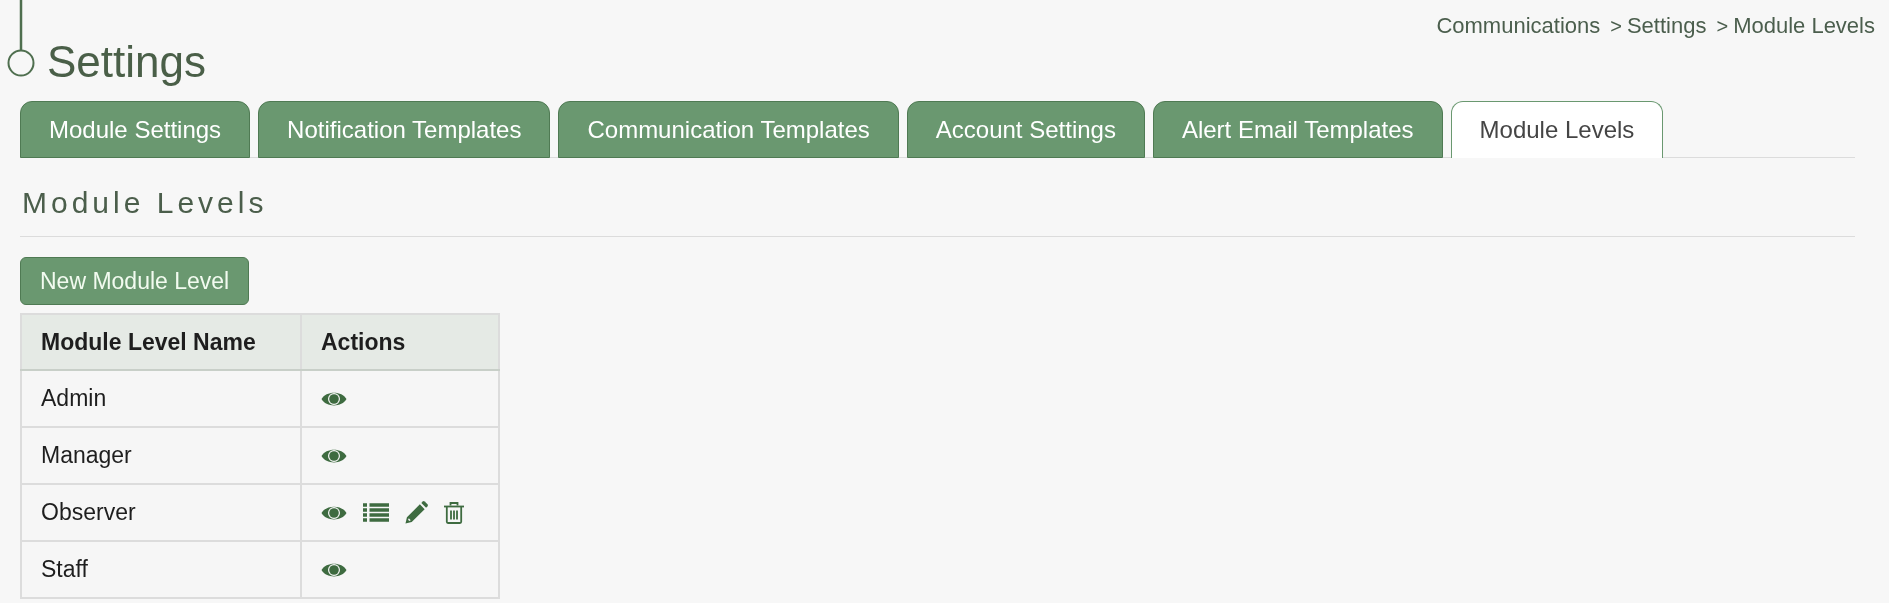  I want to click on list-icon, so click(376, 512).